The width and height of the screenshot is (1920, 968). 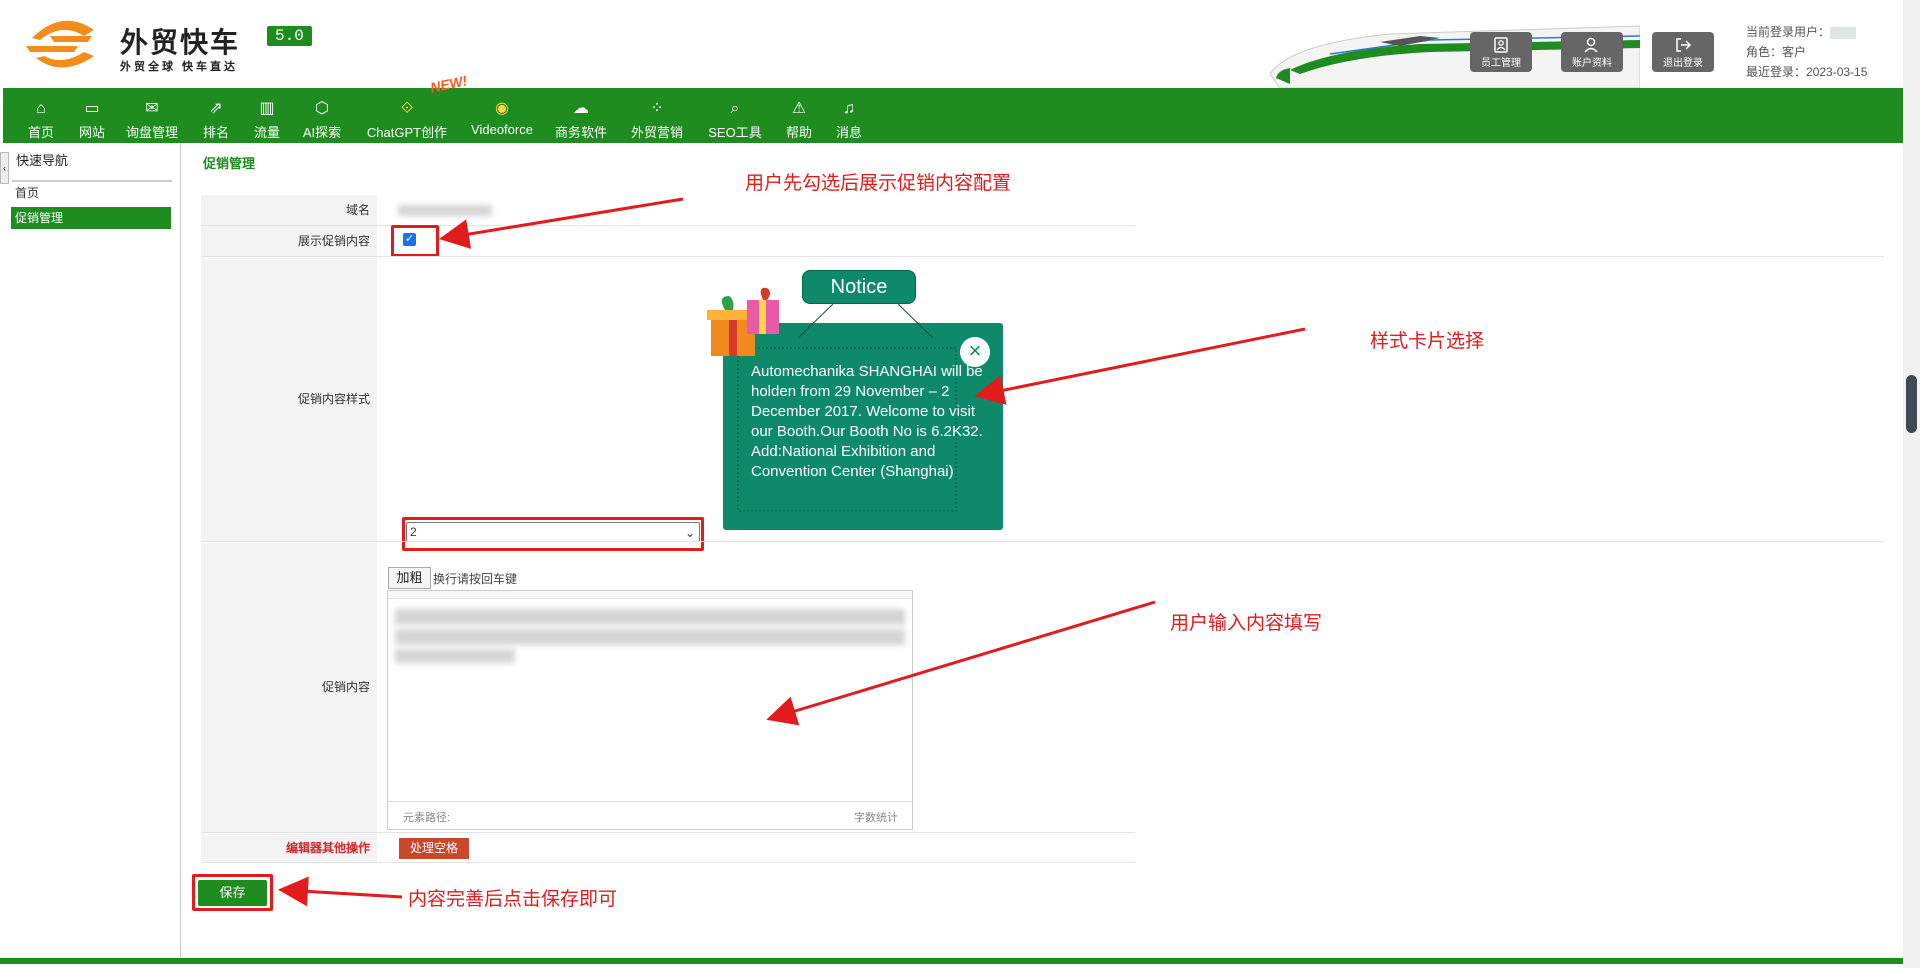 I want to click on nav-item-help: ⚠ 帮助, so click(x=799, y=115).